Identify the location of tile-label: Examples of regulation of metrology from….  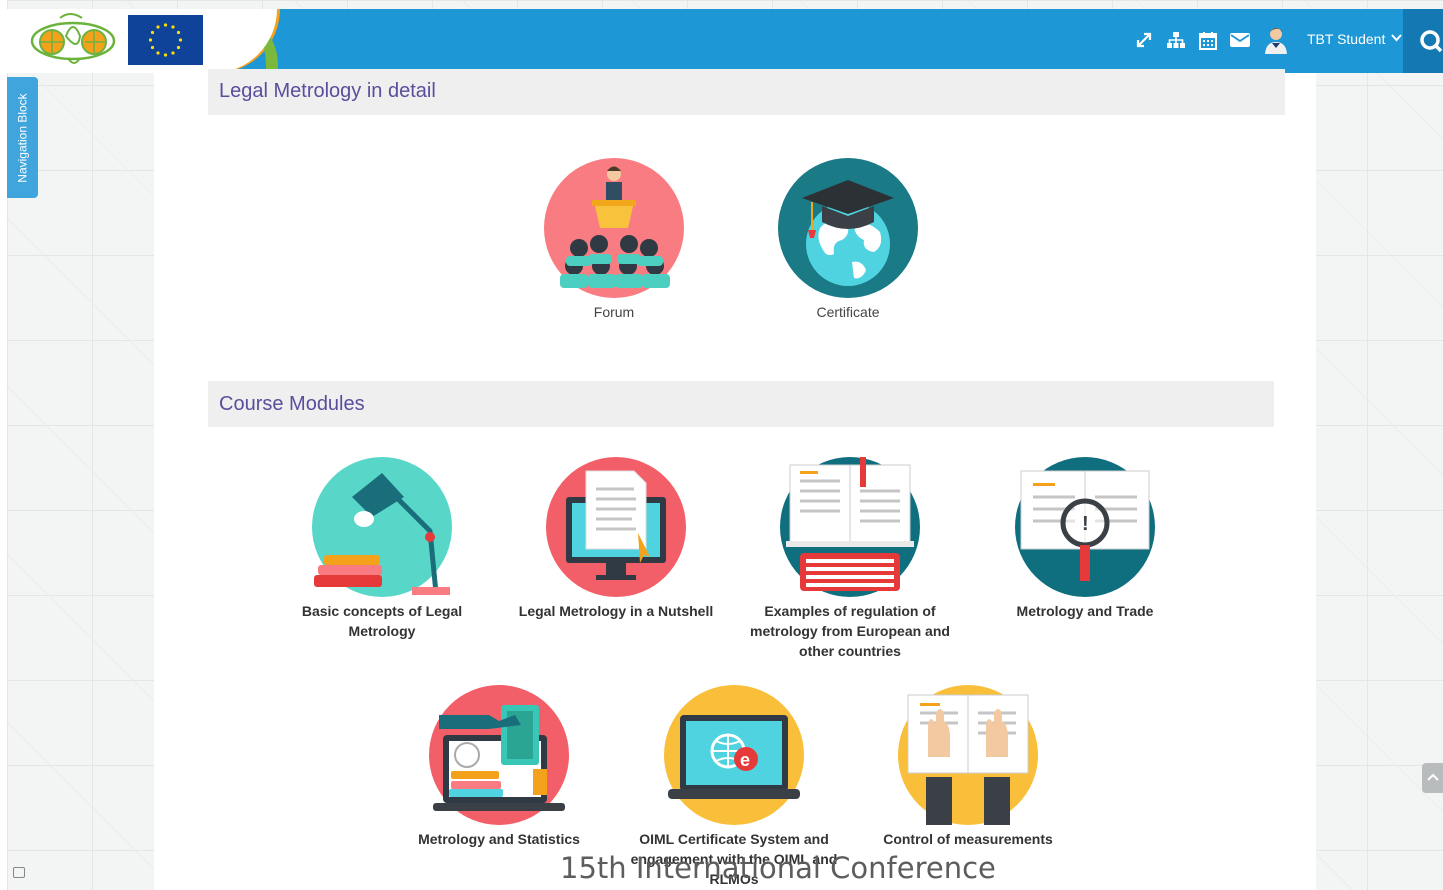
(850, 631).